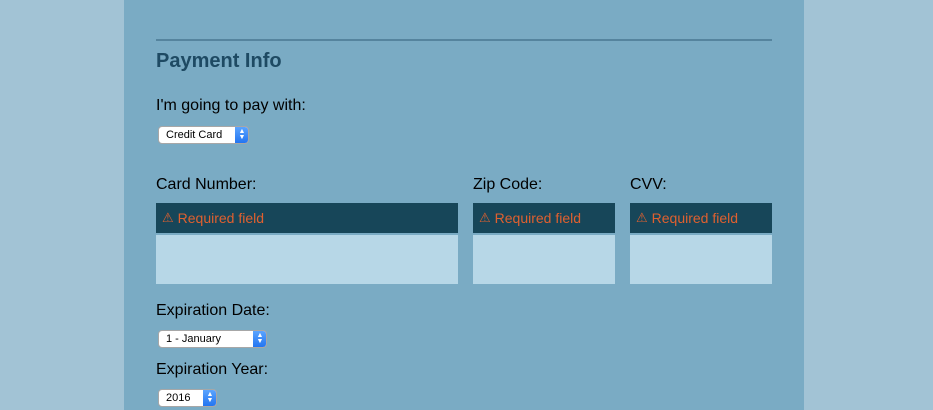  What do you see at coordinates (213, 310) in the screenshot?
I see `expiration-date-label: Expiration Date:` at bounding box center [213, 310].